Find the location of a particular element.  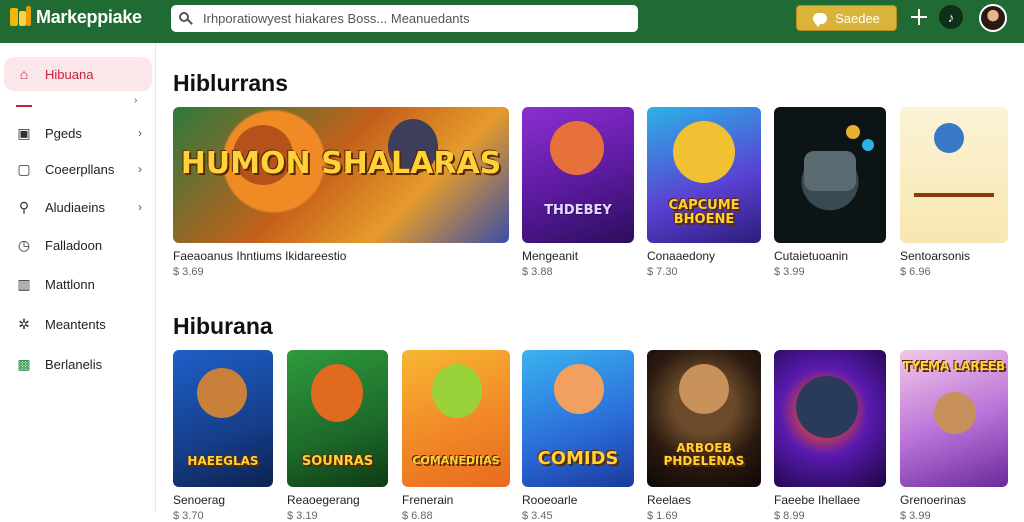

add-icon is located at coordinates (919, 17).